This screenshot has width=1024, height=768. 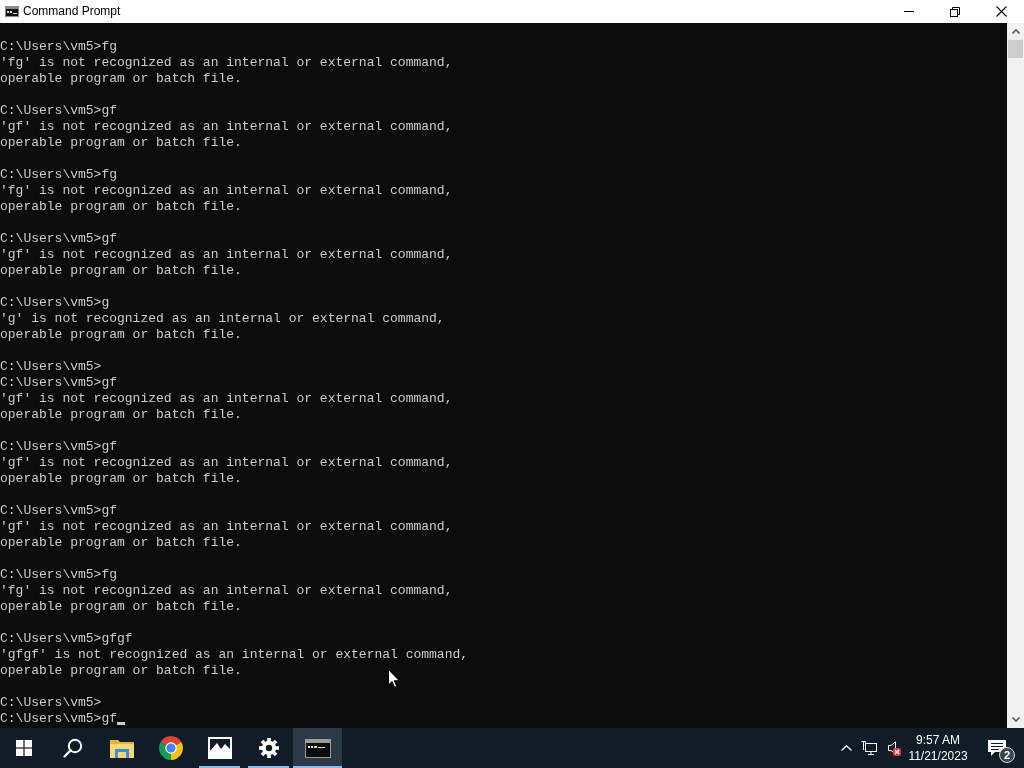 I want to click on mountain-picture-icon, so click(x=219, y=748).